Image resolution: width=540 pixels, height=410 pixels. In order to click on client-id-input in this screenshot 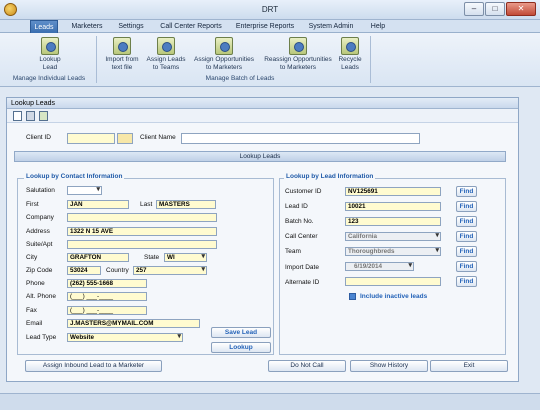, I will do `click(91, 138)`.